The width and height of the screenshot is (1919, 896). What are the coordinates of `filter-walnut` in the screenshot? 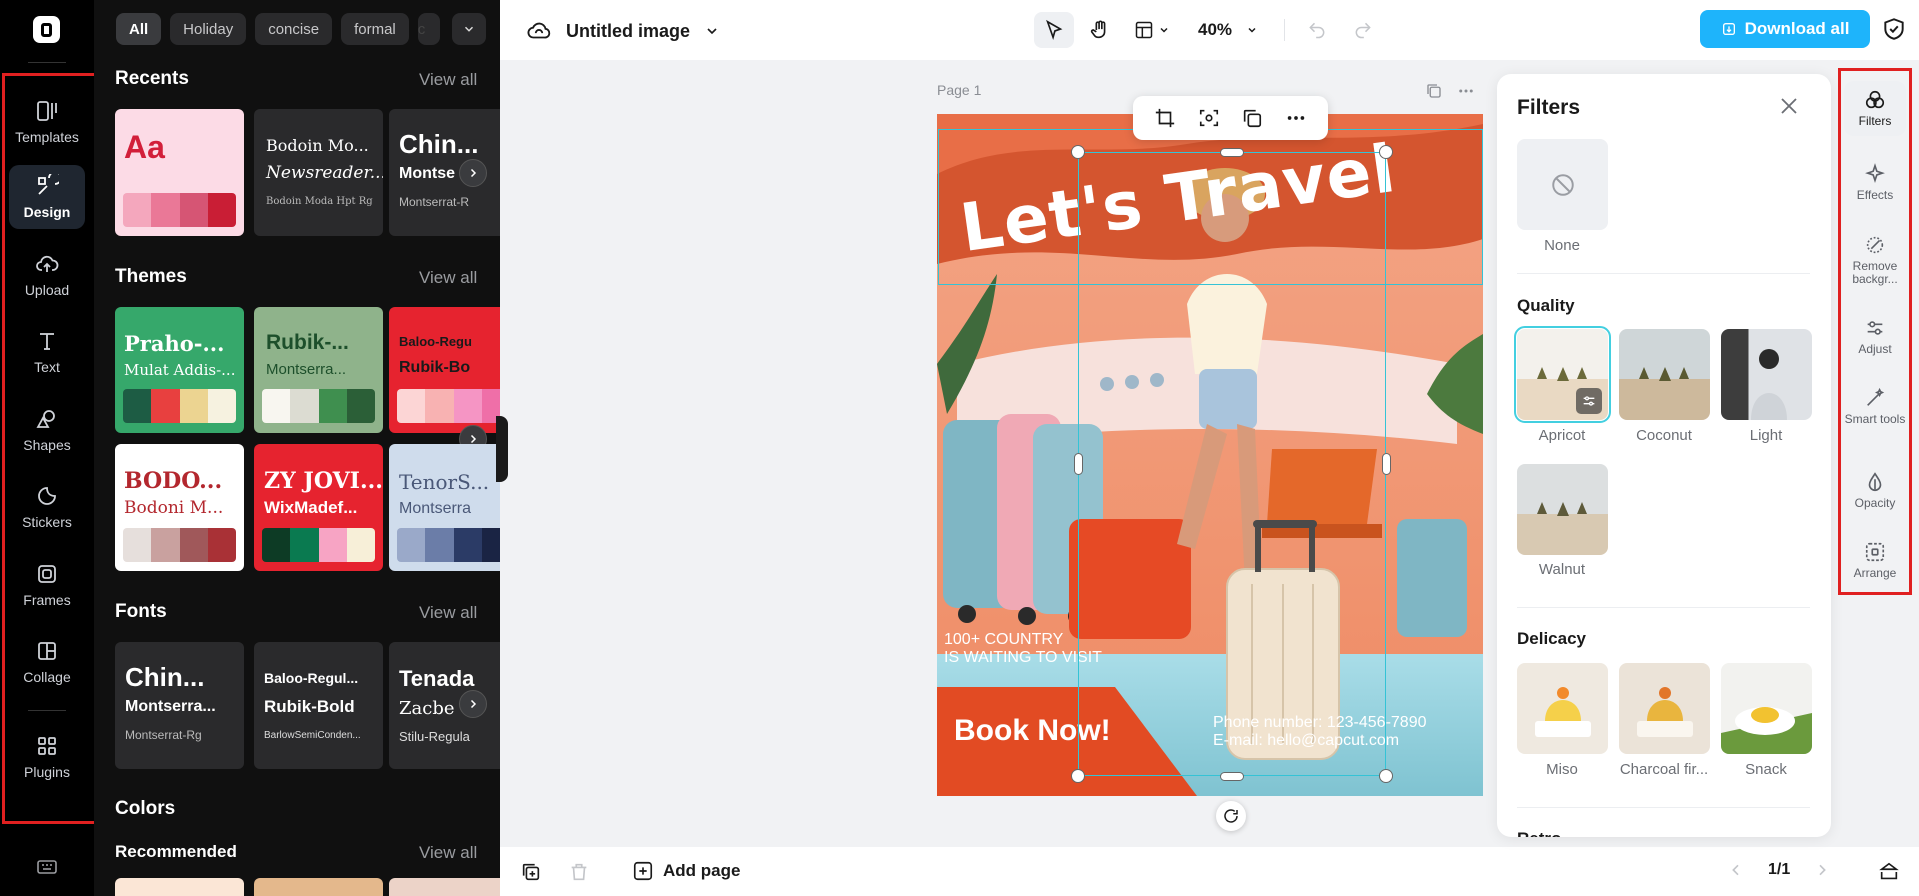 It's located at (1562, 509).